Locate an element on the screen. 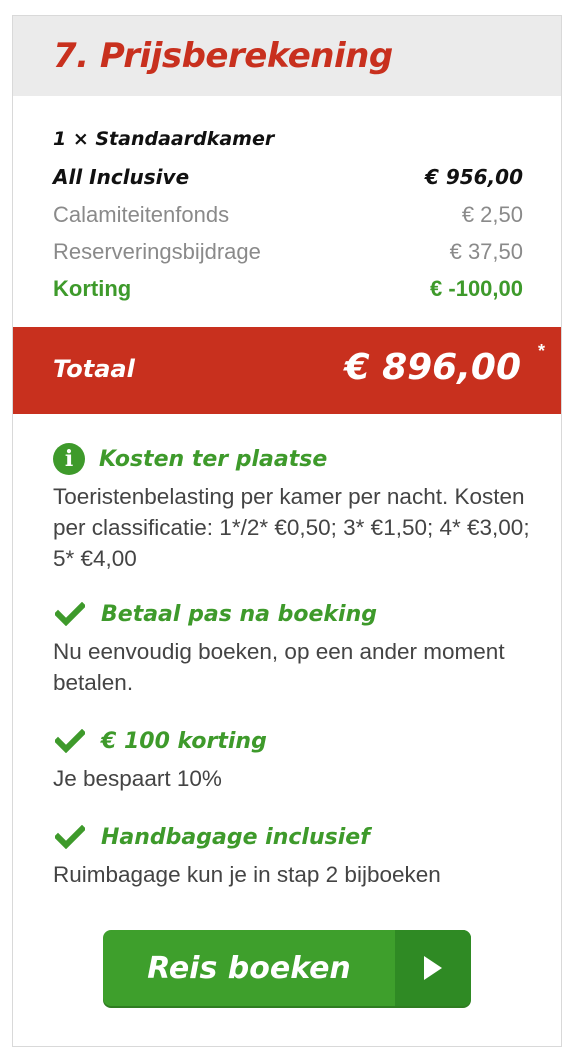  total-value: € 896,00 is located at coordinates (432, 367).